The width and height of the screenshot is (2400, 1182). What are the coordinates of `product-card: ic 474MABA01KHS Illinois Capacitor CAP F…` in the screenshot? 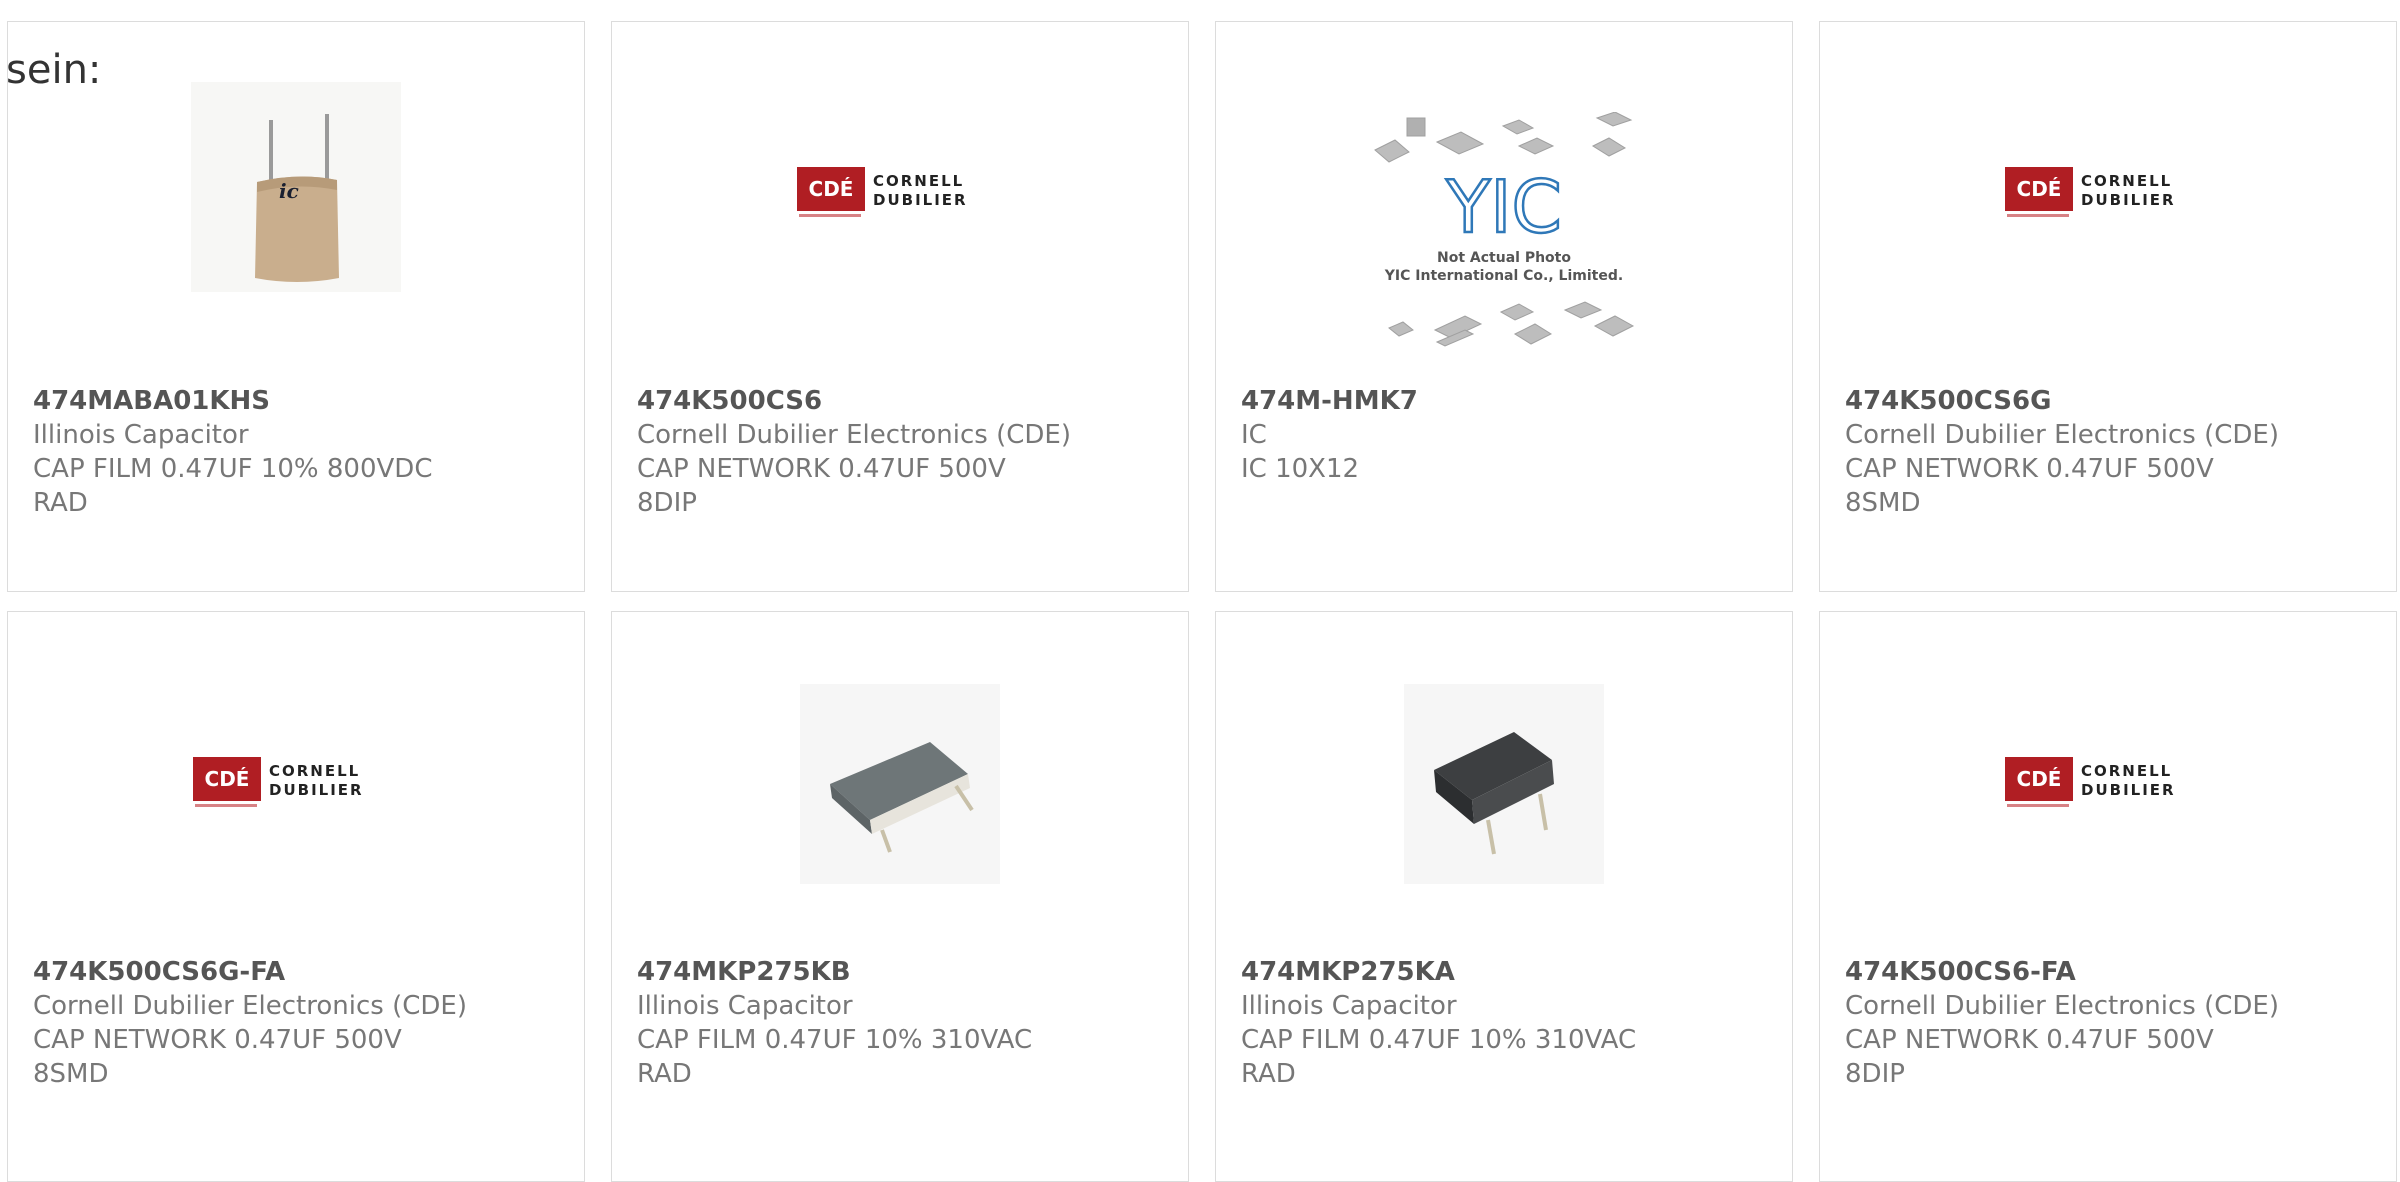 It's located at (296, 306).